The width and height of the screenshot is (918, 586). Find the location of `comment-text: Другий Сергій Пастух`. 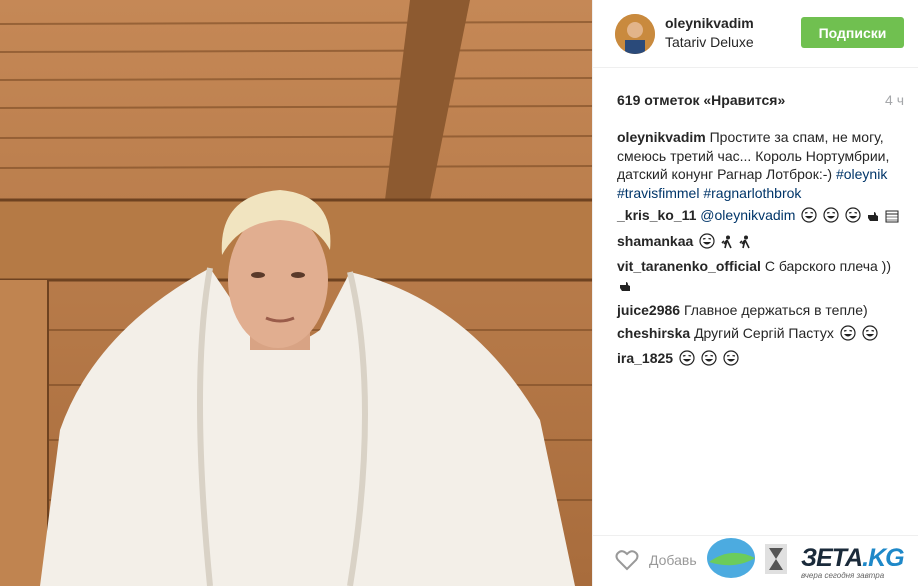

comment-text: Другий Сергій Пастух is located at coordinates (764, 332).